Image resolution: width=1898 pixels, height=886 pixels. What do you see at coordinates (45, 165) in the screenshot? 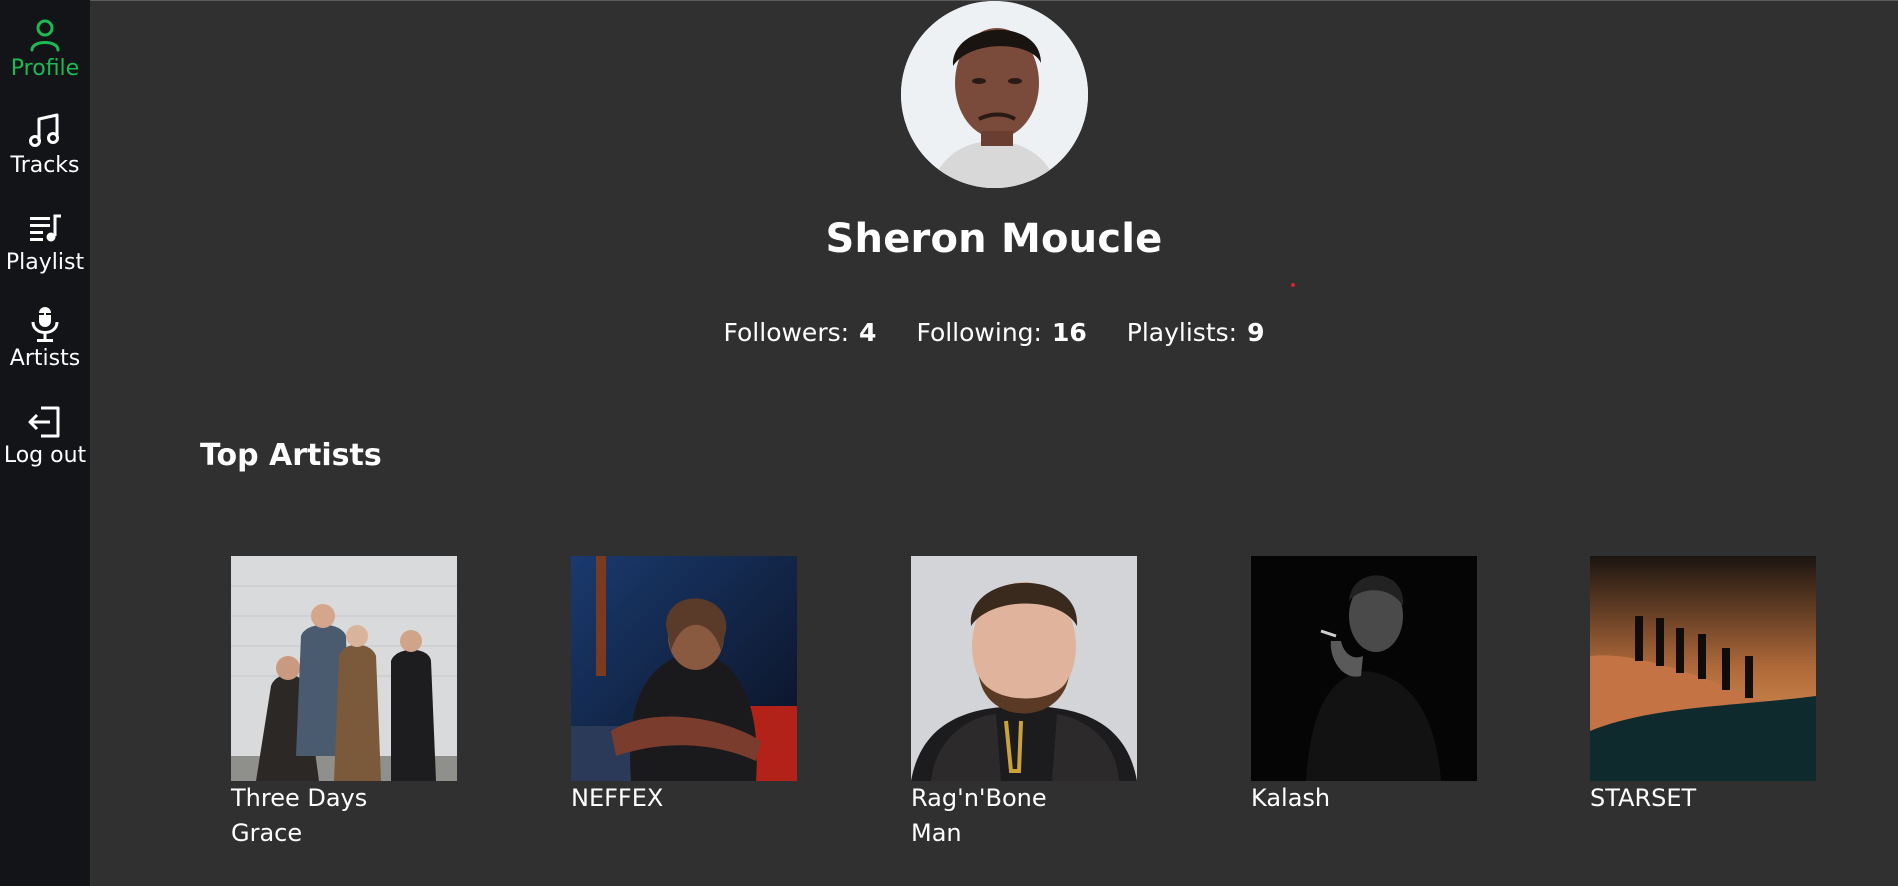
I see `sidebar-item-label: Tracks` at bounding box center [45, 165].